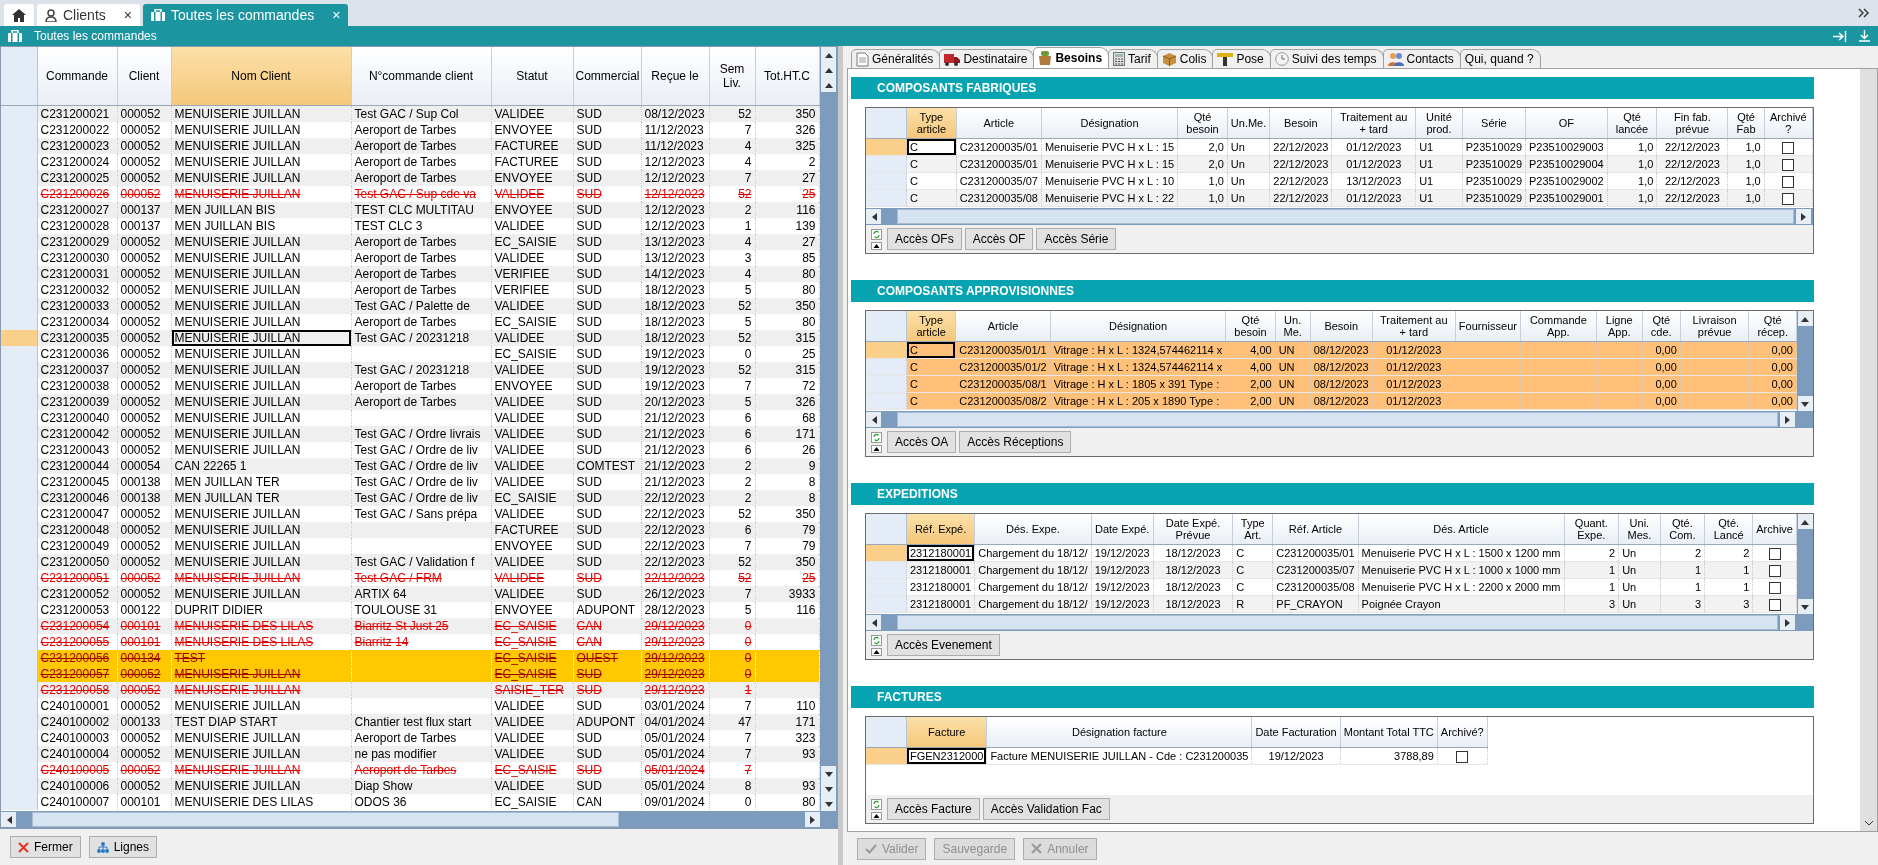 This screenshot has height=865, width=1878. What do you see at coordinates (1193, 529) in the screenshot?
I see `column-header: Date Expé. Prévue` at bounding box center [1193, 529].